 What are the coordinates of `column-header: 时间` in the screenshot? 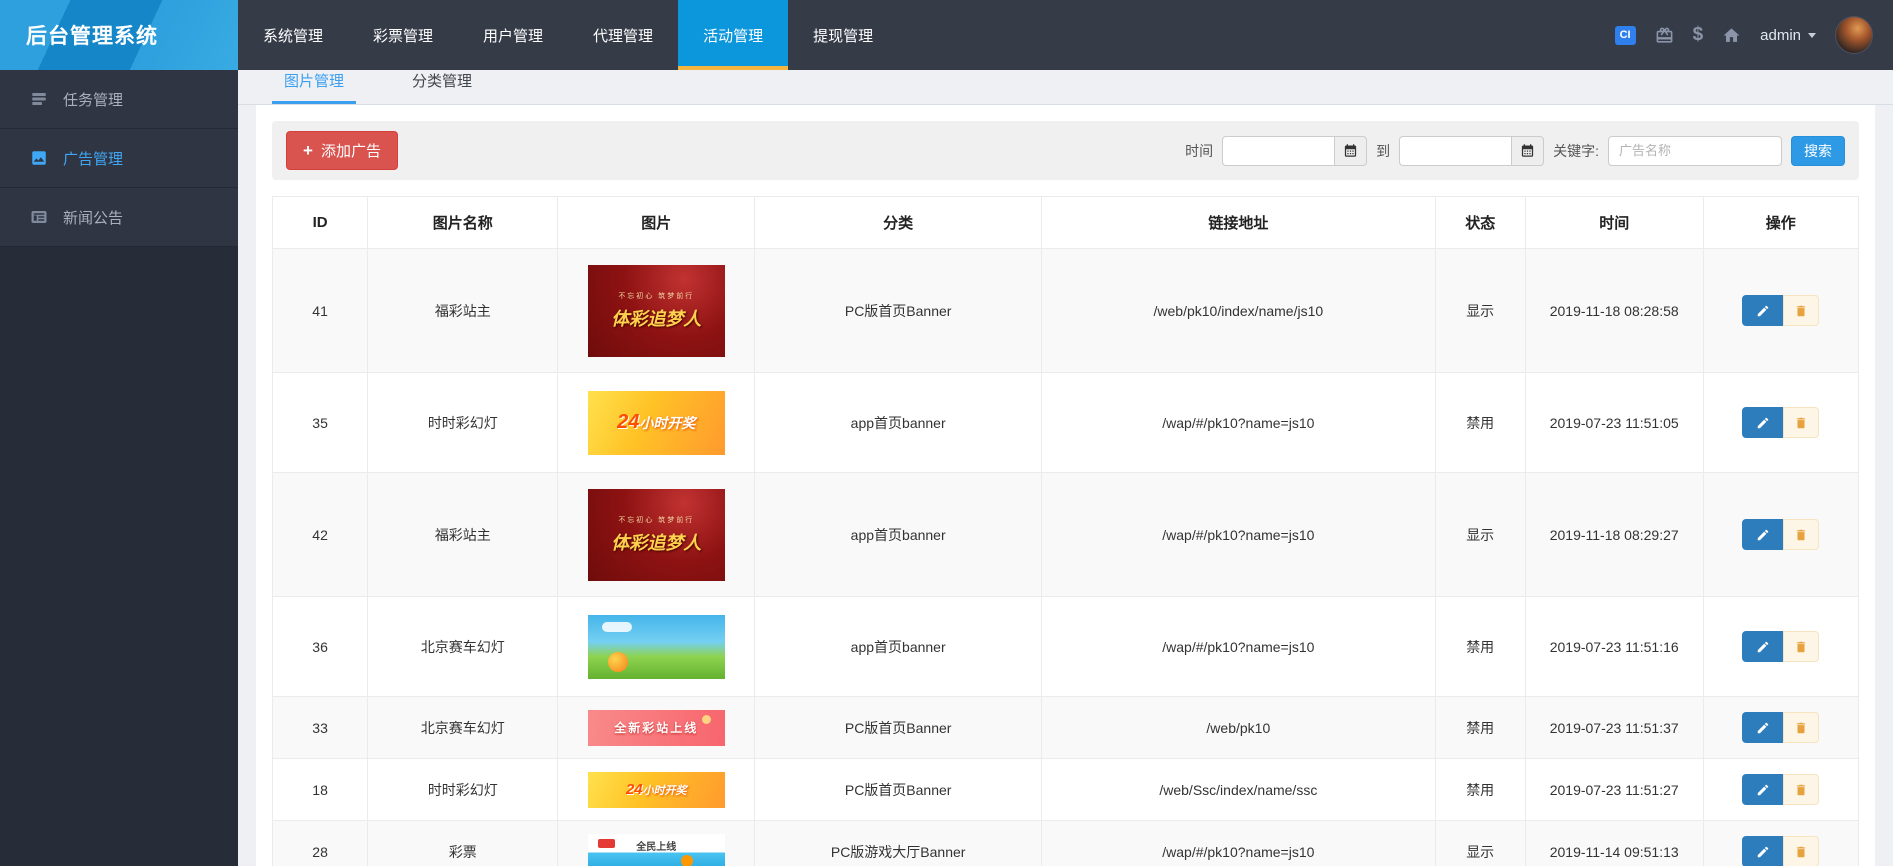 It's located at (1614, 222).